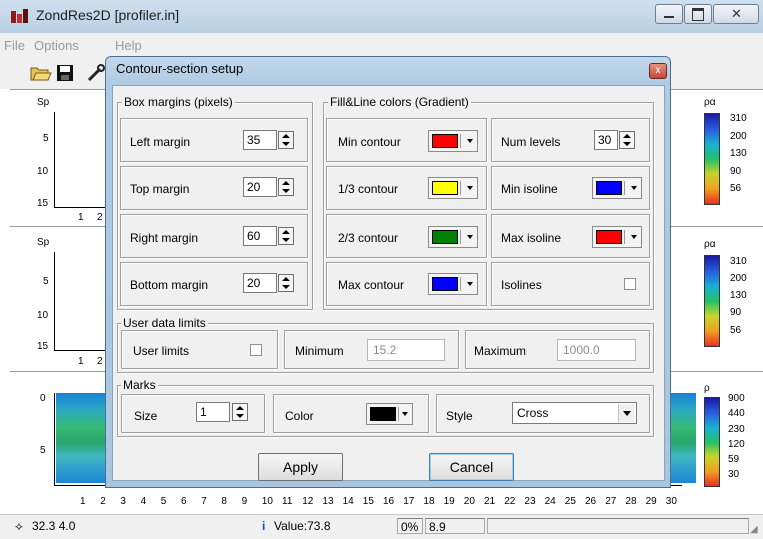  Describe the element at coordinates (531, 142) in the screenshot. I see `num-levels-label: Num levels` at that location.